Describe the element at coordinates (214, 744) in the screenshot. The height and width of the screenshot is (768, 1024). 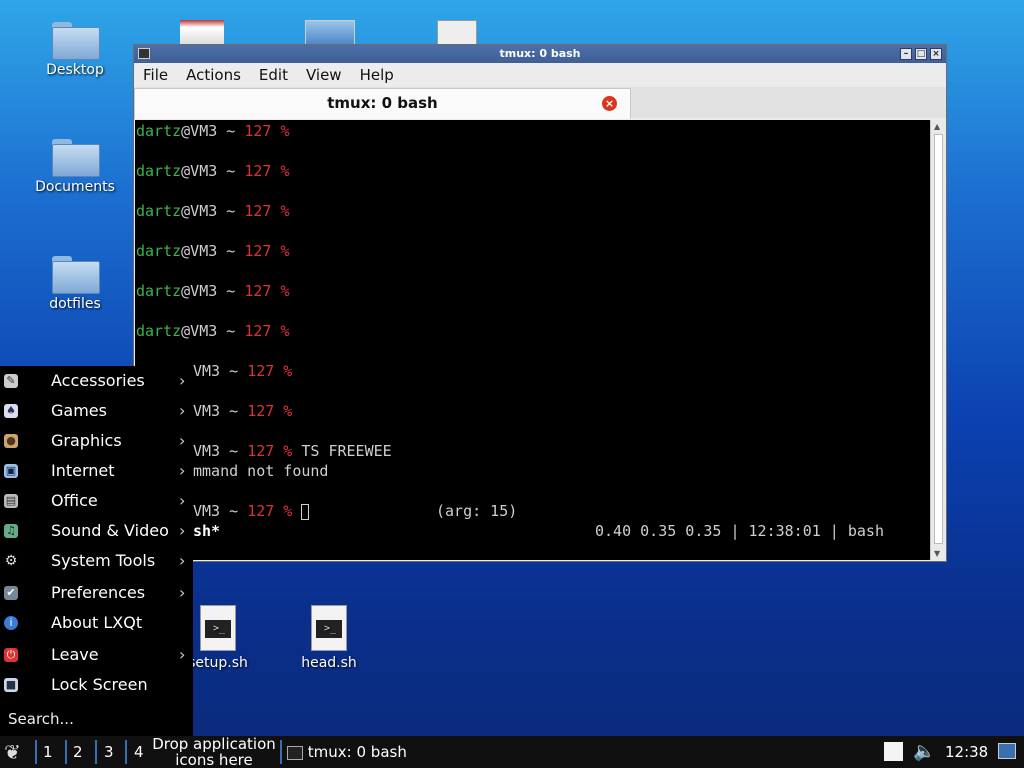
I see `drop-text-line1: Drop application` at that location.